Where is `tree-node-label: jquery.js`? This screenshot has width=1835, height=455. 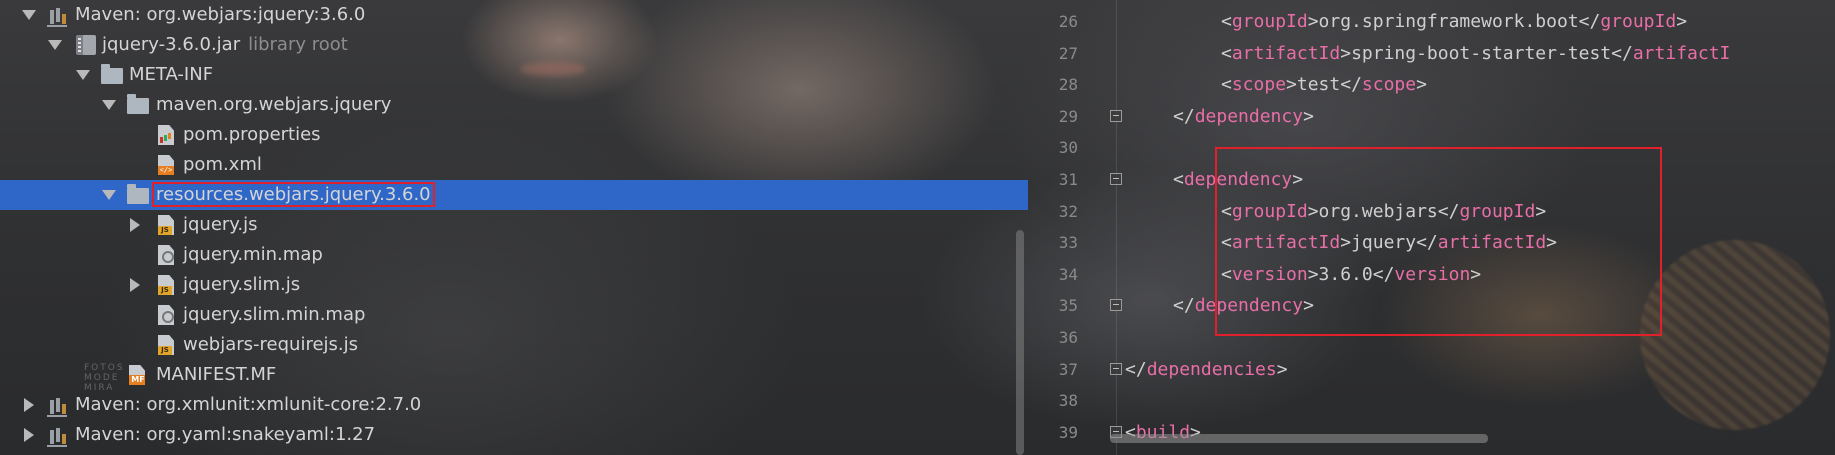 tree-node-label: jquery.js is located at coordinates (220, 224).